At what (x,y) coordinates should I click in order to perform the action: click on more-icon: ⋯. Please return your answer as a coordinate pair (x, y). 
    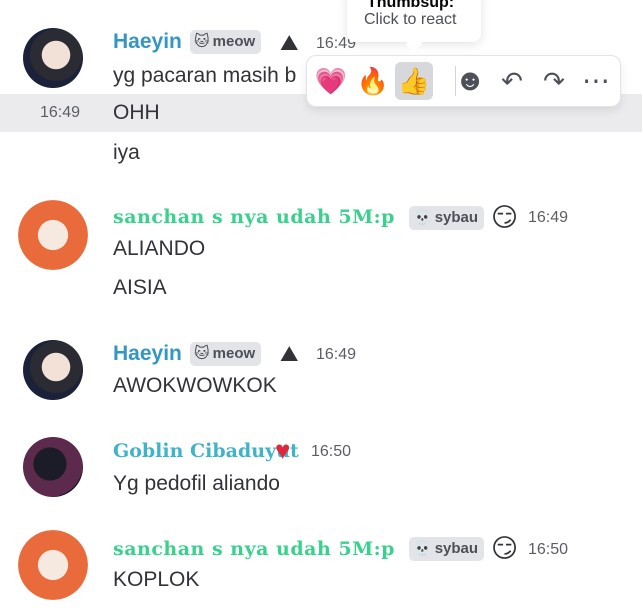
    Looking at the image, I should click on (596, 81).